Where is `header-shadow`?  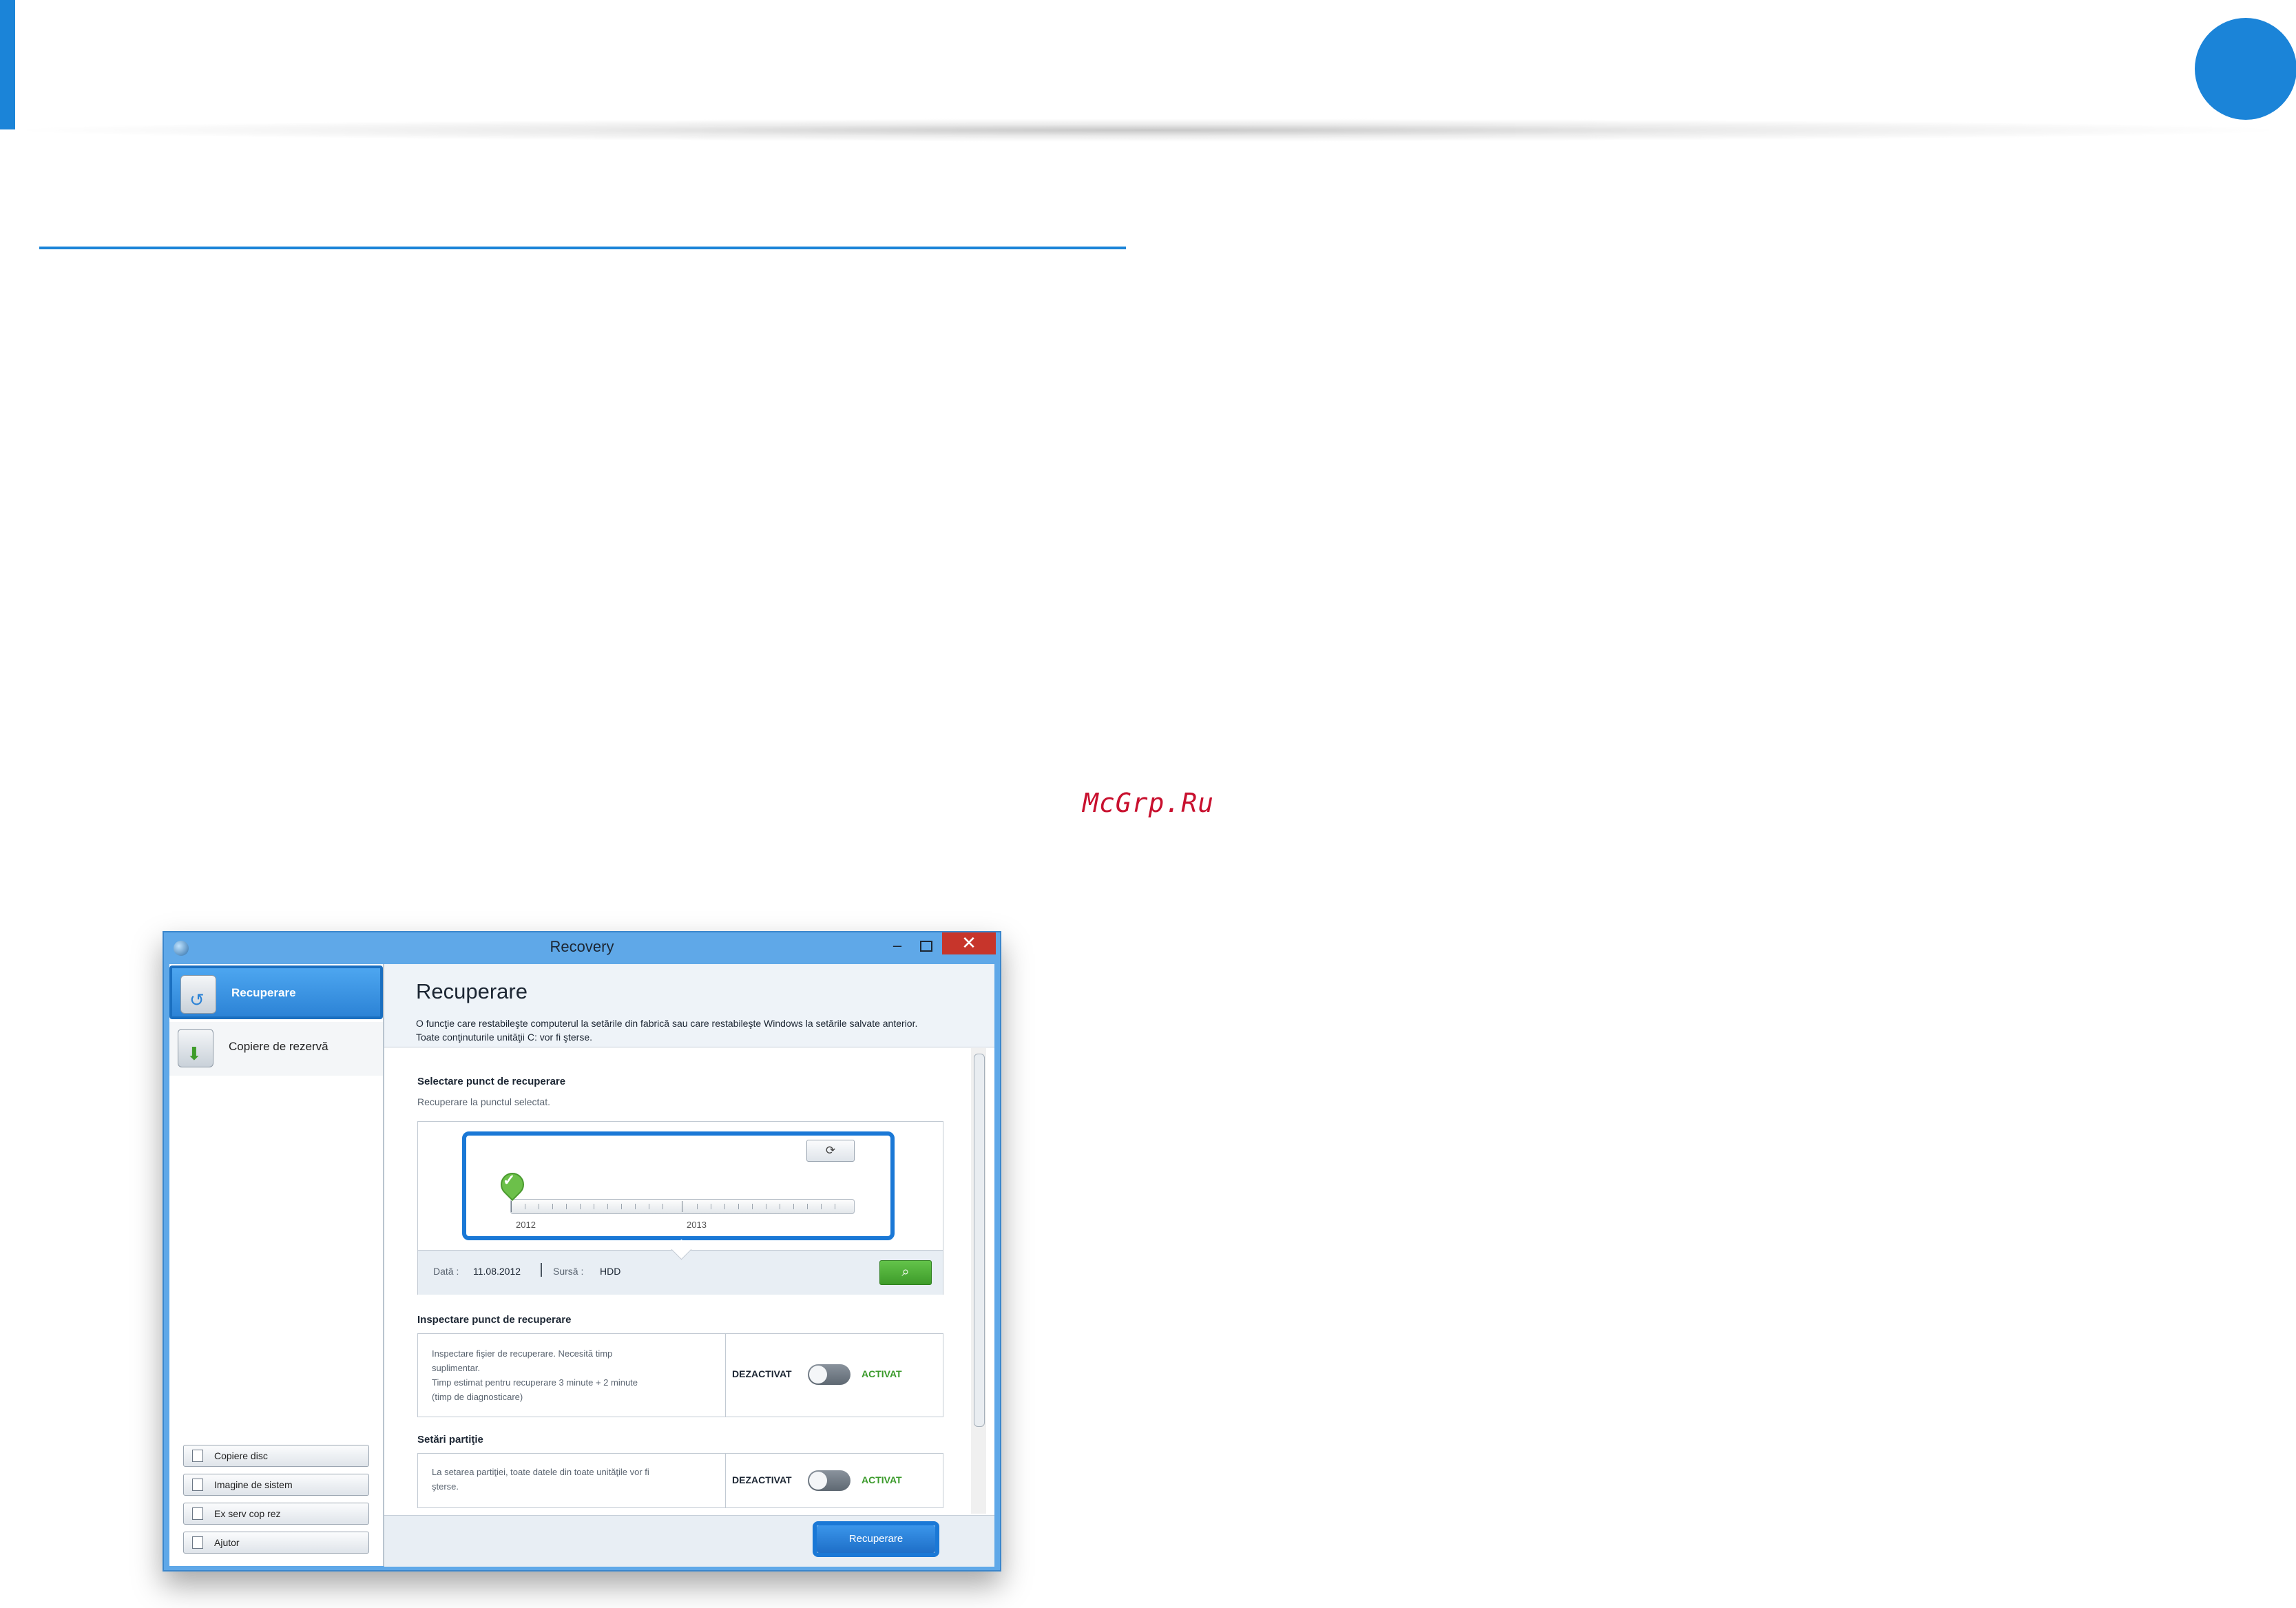
header-shadow is located at coordinates (1148, 130).